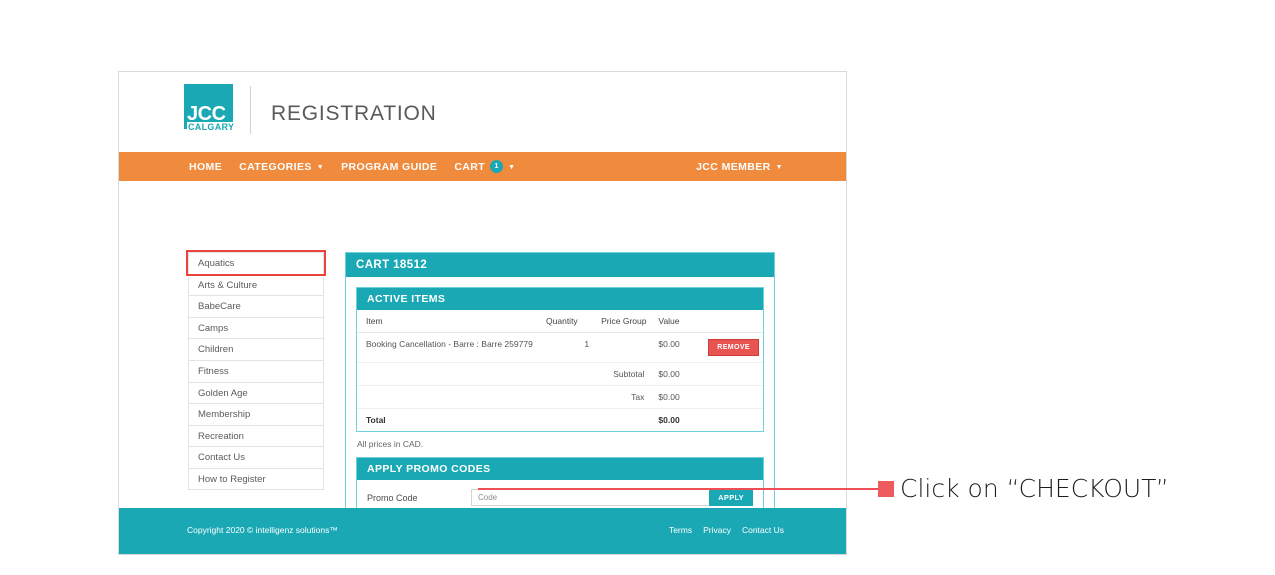 The width and height of the screenshot is (1275, 575). Describe the element at coordinates (221, 436) in the screenshot. I see `sidebar-item-label: Recreation` at that location.